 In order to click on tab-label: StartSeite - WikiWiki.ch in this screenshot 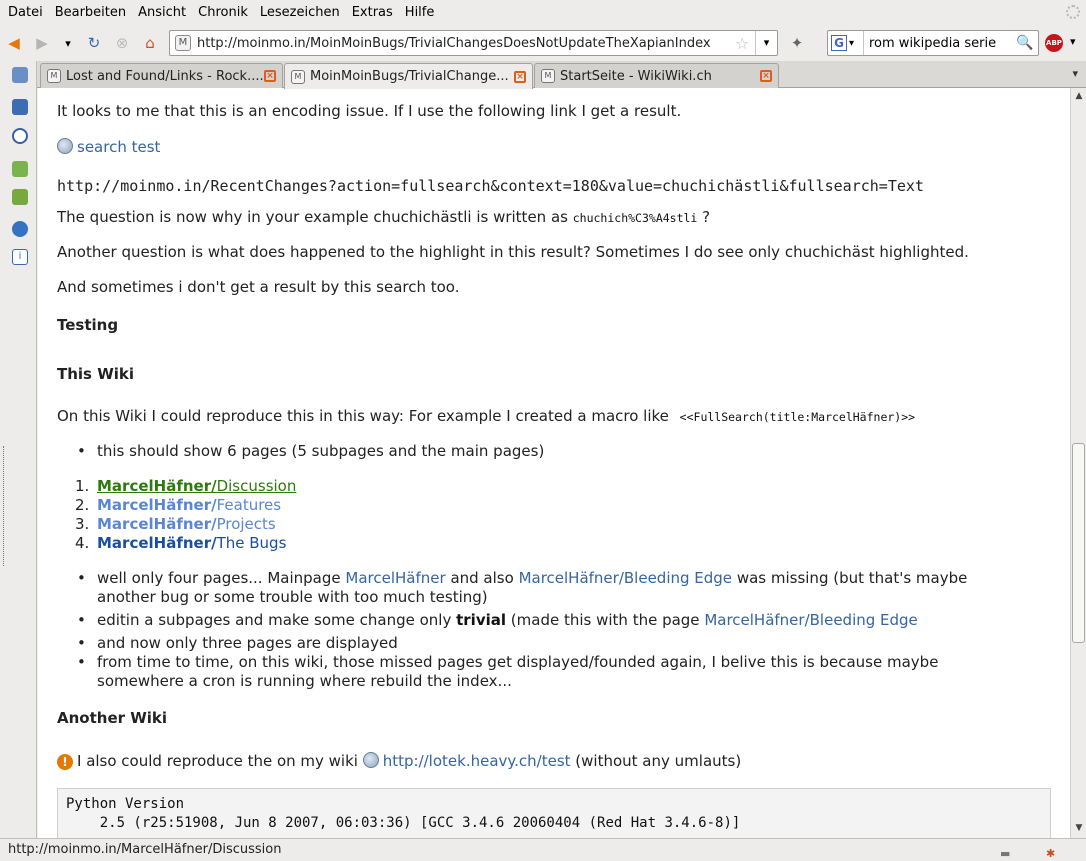, I will do `click(636, 76)`.